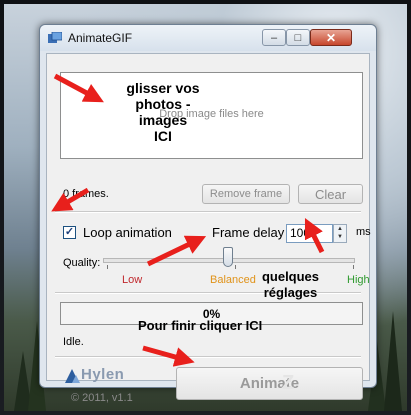 Image resolution: width=411 pixels, height=415 pixels. Describe the element at coordinates (132, 280) in the screenshot. I see `quality-low-label: Low` at that location.